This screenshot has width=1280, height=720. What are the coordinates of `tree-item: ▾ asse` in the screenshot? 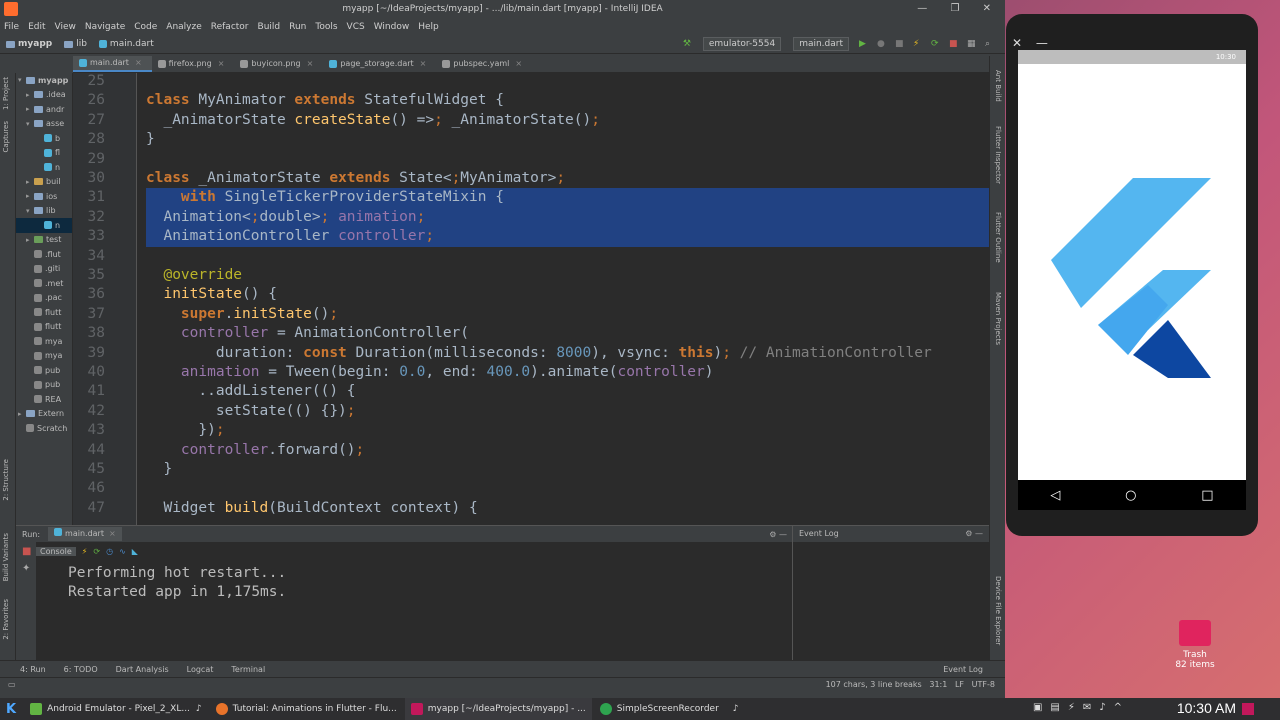 It's located at (44, 124).